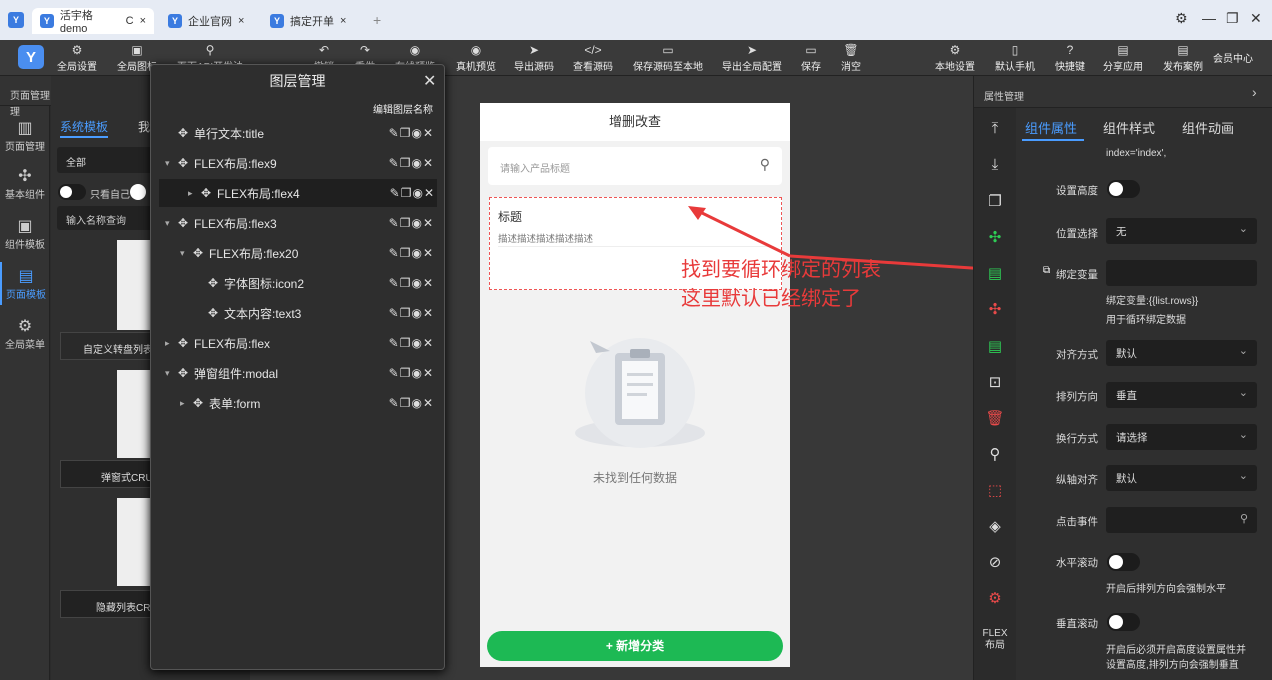 Image resolution: width=1272 pixels, height=680 pixels. What do you see at coordinates (476, 57) in the screenshot?
I see `device-preview-button: ◉ 真机预览` at bounding box center [476, 57].